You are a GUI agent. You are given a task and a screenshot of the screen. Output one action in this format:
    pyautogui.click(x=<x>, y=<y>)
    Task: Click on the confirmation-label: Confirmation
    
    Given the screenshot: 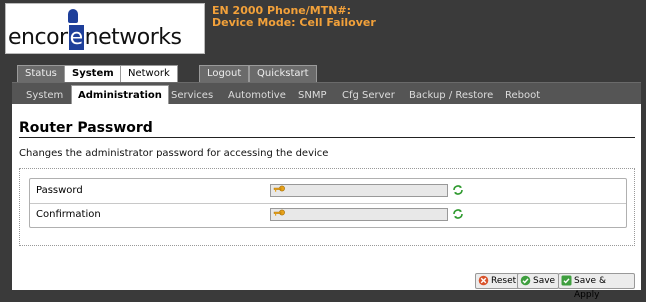 What is the action you would take?
    pyautogui.click(x=68, y=214)
    